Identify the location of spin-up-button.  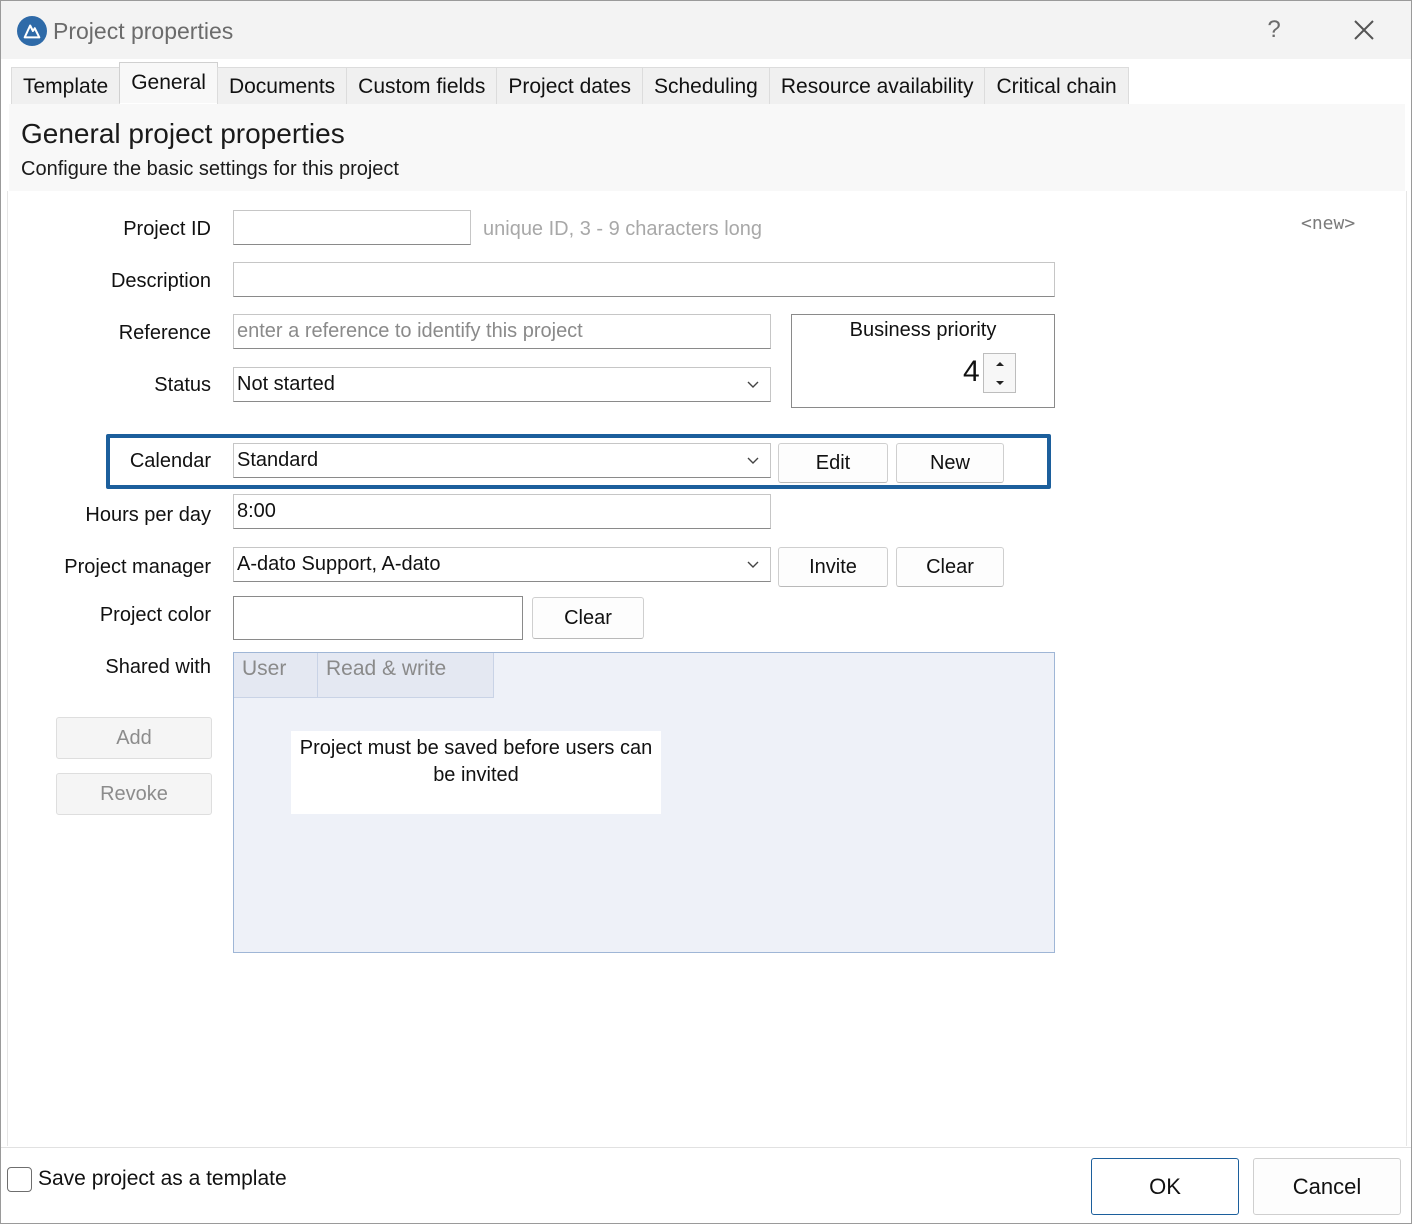
(999, 363).